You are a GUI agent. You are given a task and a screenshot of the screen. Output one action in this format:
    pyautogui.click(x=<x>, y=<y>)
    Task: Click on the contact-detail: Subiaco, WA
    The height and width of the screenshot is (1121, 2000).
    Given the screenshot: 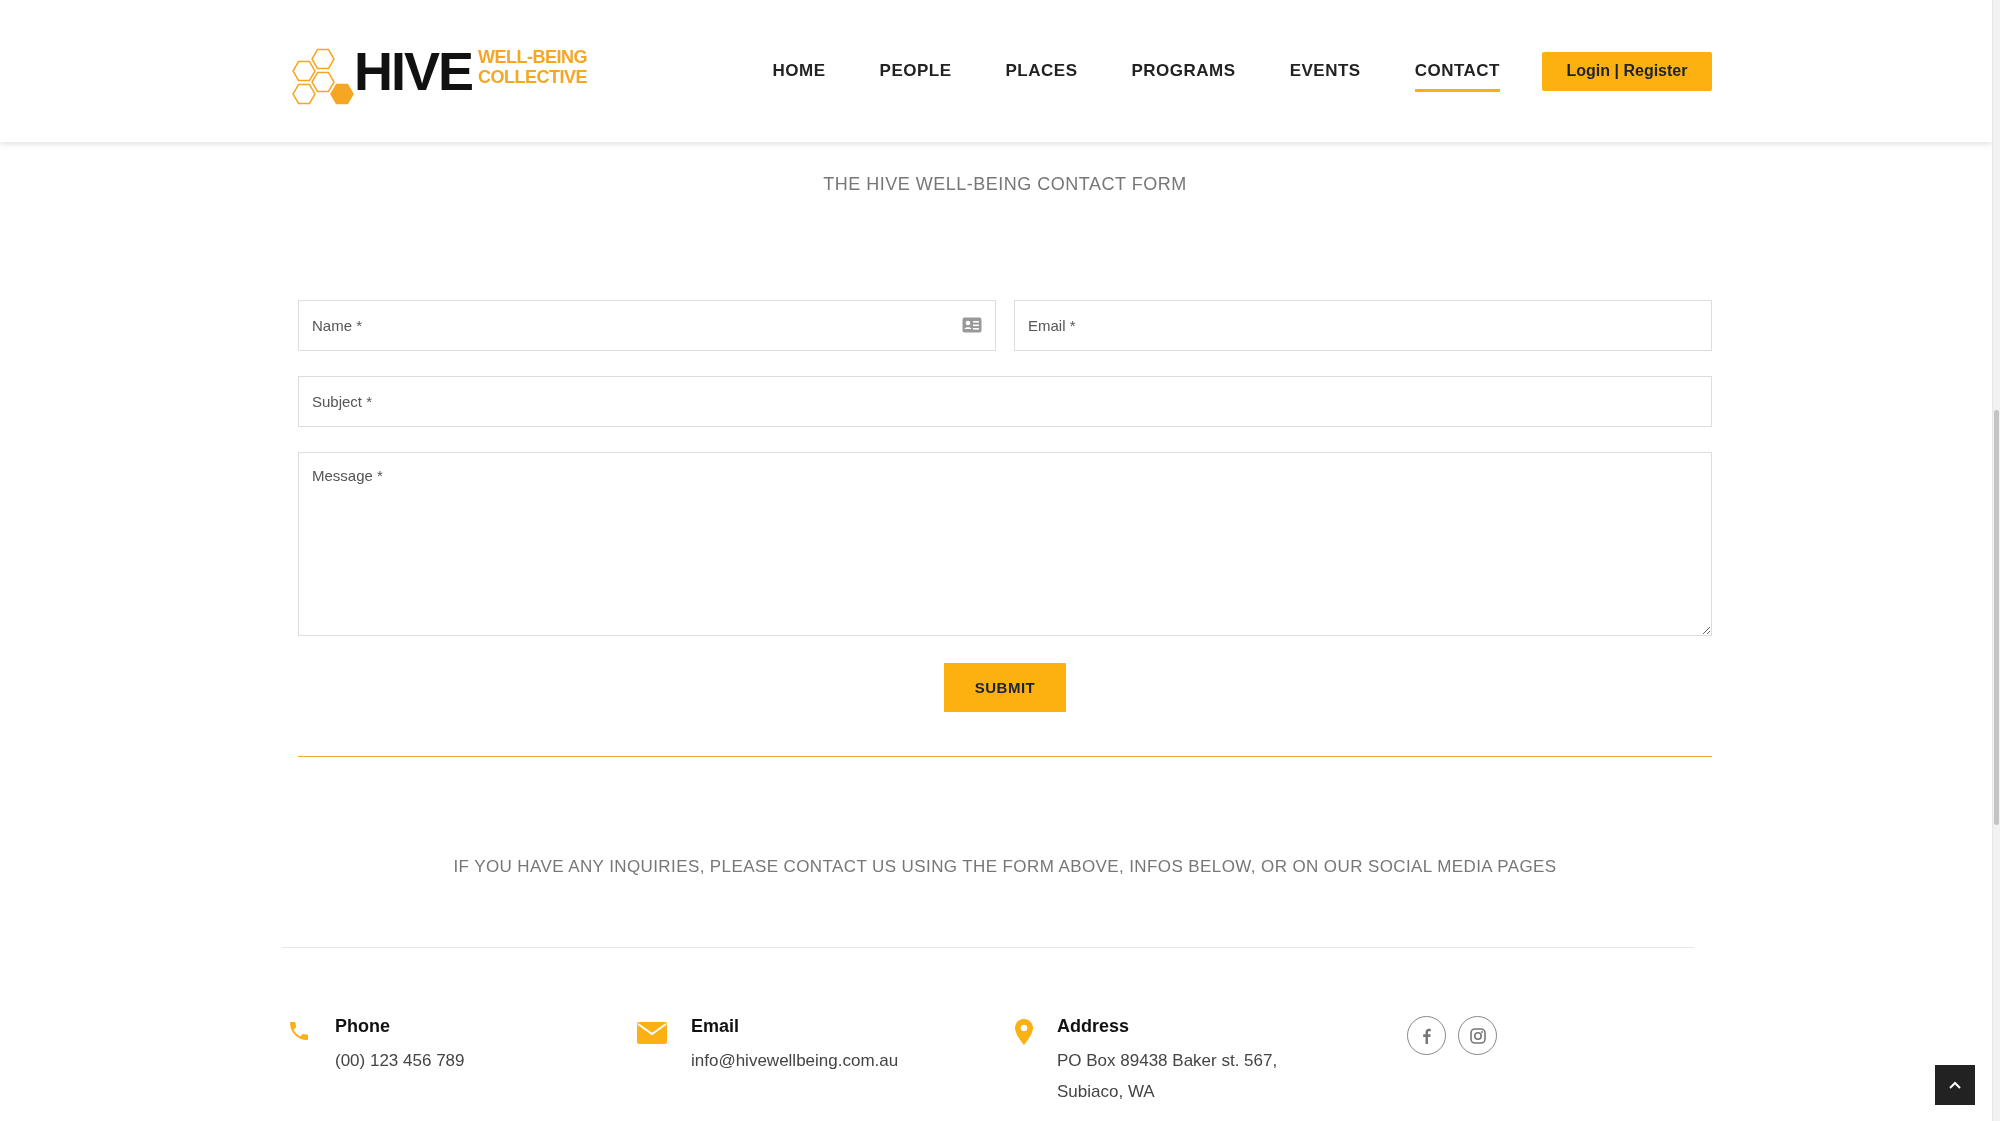 What is the action you would take?
    pyautogui.click(x=1106, y=1092)
    